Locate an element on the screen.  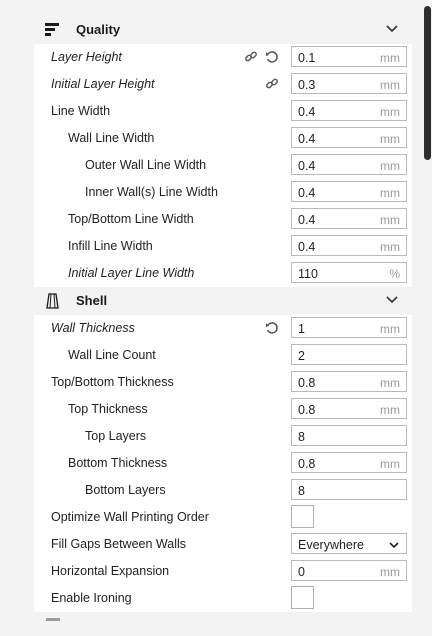
input-value: 0.1 is located at coordinates (307, 58).